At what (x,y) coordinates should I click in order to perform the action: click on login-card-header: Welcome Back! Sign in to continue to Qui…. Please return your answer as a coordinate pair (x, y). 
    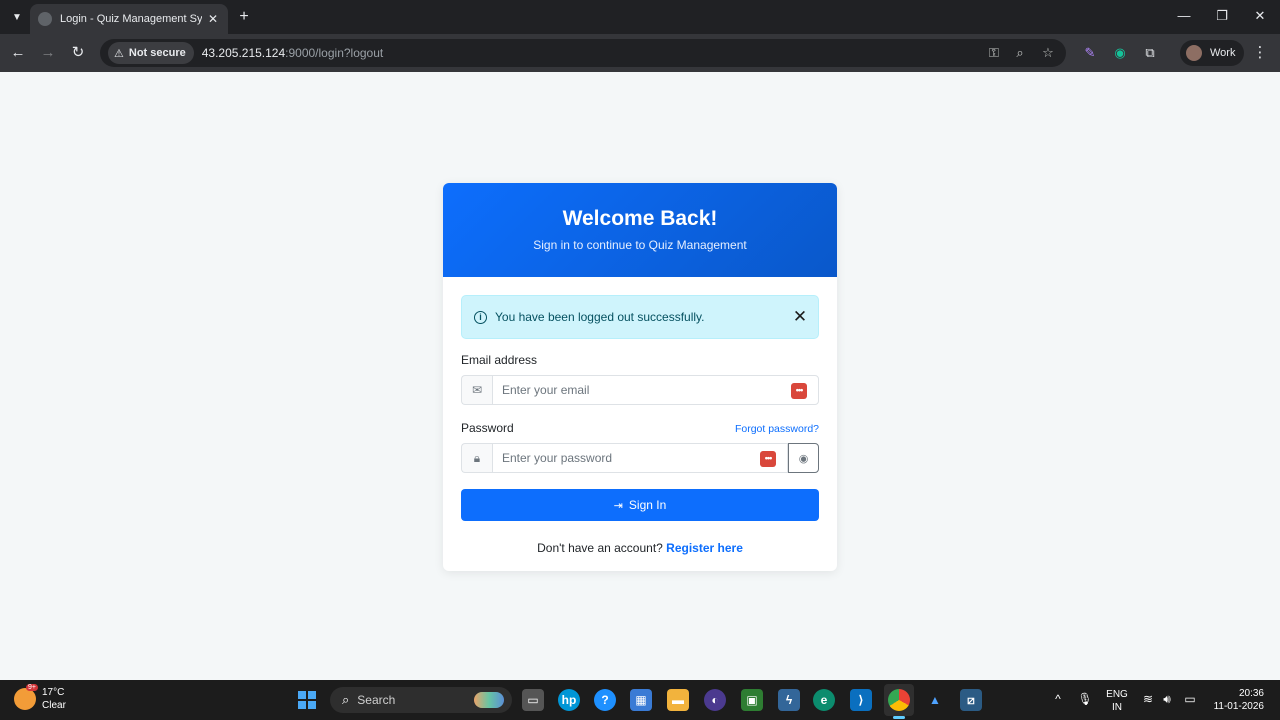
    Looking at the image, I should click on (640, 230).